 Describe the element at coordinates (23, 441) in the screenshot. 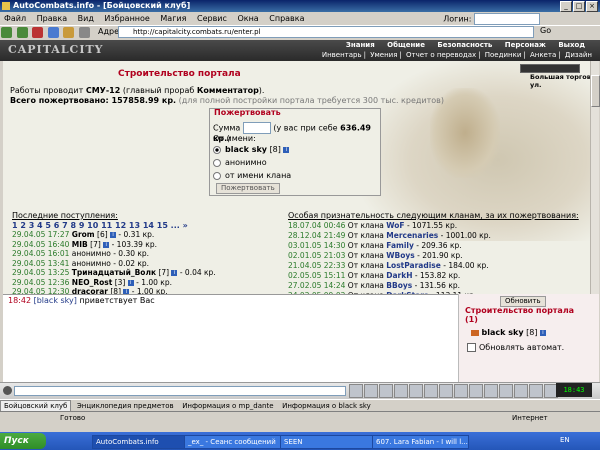

I see `start-button: Пуск` at that location.